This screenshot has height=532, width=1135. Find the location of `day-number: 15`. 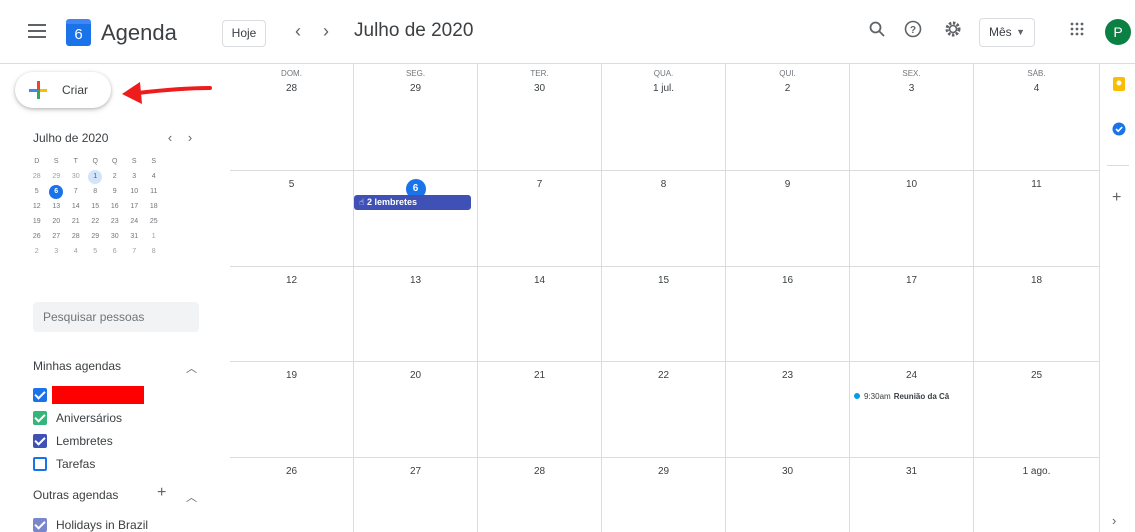

day-number: 15 is located at coordinates (663, 280).